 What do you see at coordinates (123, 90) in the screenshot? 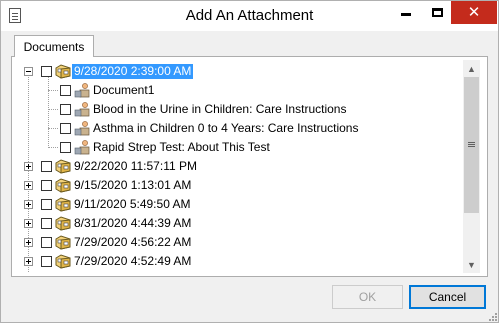
I see `tree-node-label: Document1` at bounding box center [123, 90].